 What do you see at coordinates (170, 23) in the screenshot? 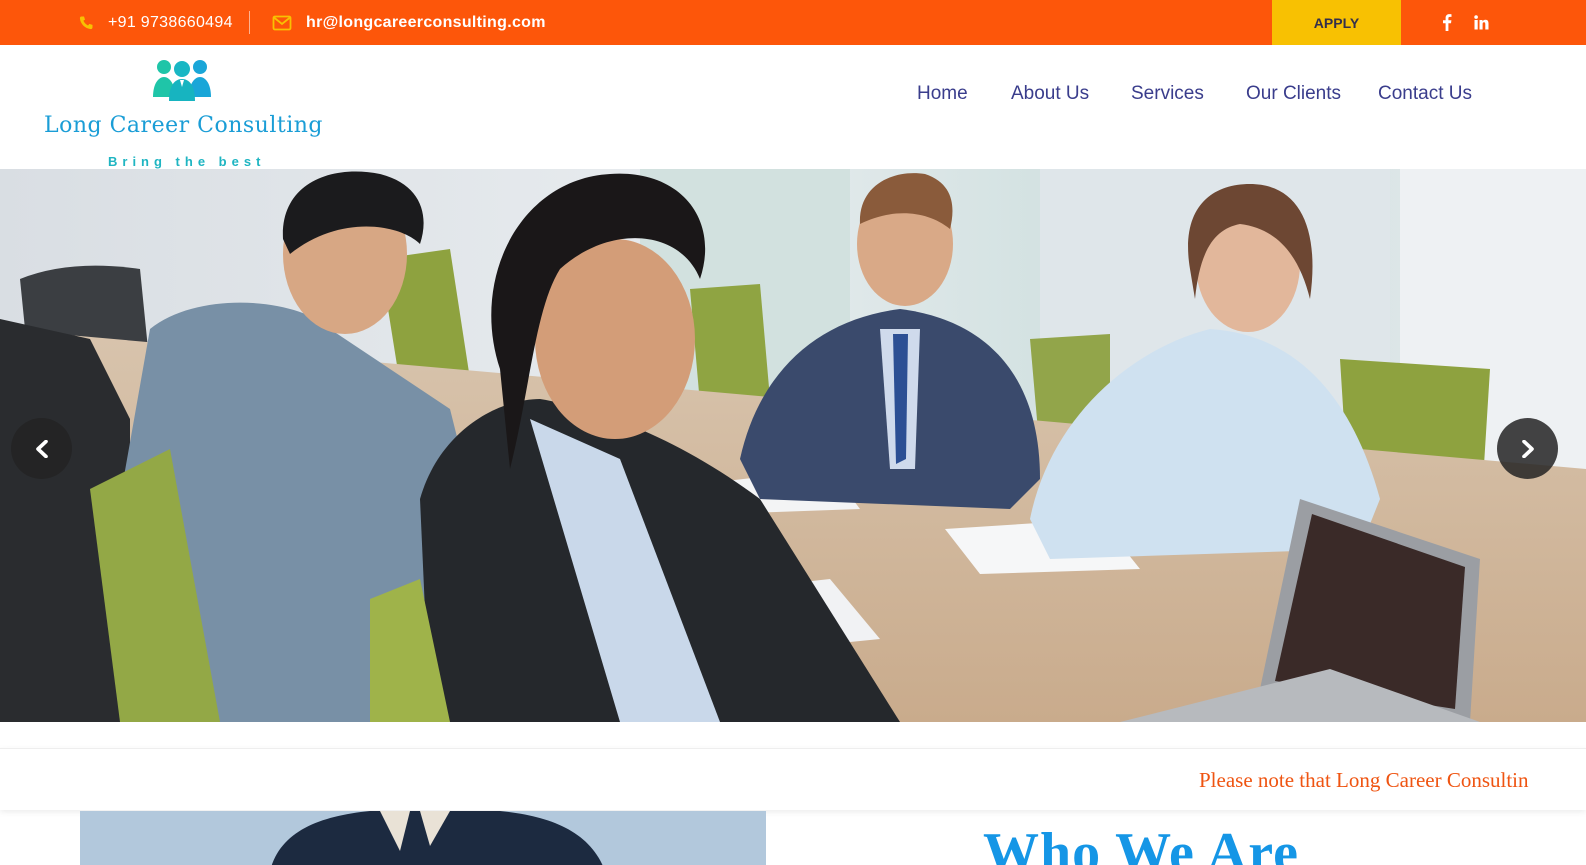
I see `phone-number: +91 9738660494` at bounding box center [170, 23].